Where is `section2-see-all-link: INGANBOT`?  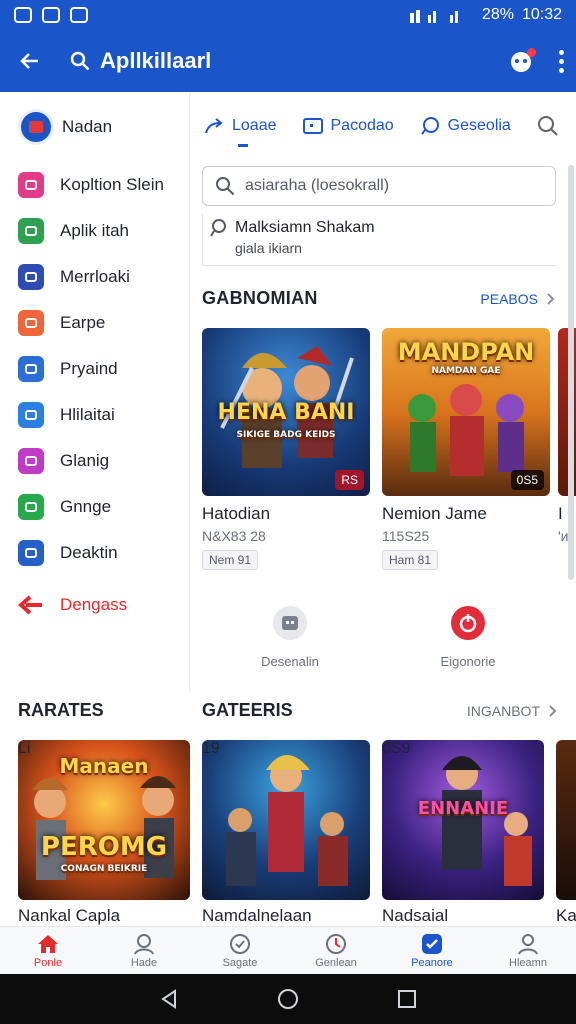 section2-see-all-link: INGANBOT is located at coordinates (512, 711).